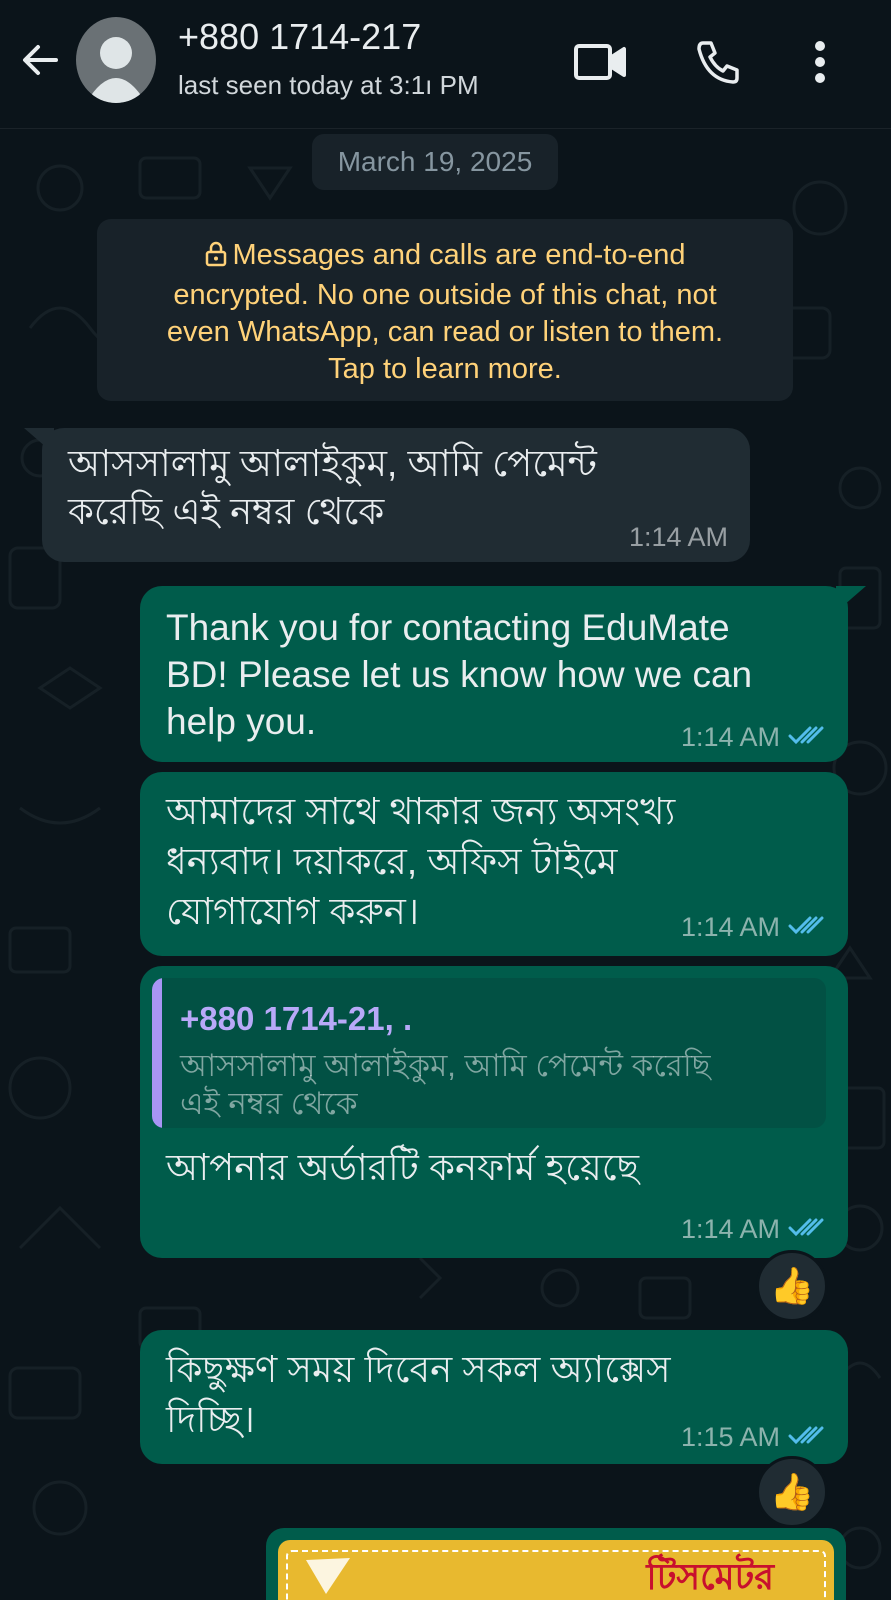 The width and height of the screenshot is (891, 1600). I want to click on message-line: কিছুক্ষণ সময় দিবেন সকল অ্যাক্সেস, so click(418, 1369).